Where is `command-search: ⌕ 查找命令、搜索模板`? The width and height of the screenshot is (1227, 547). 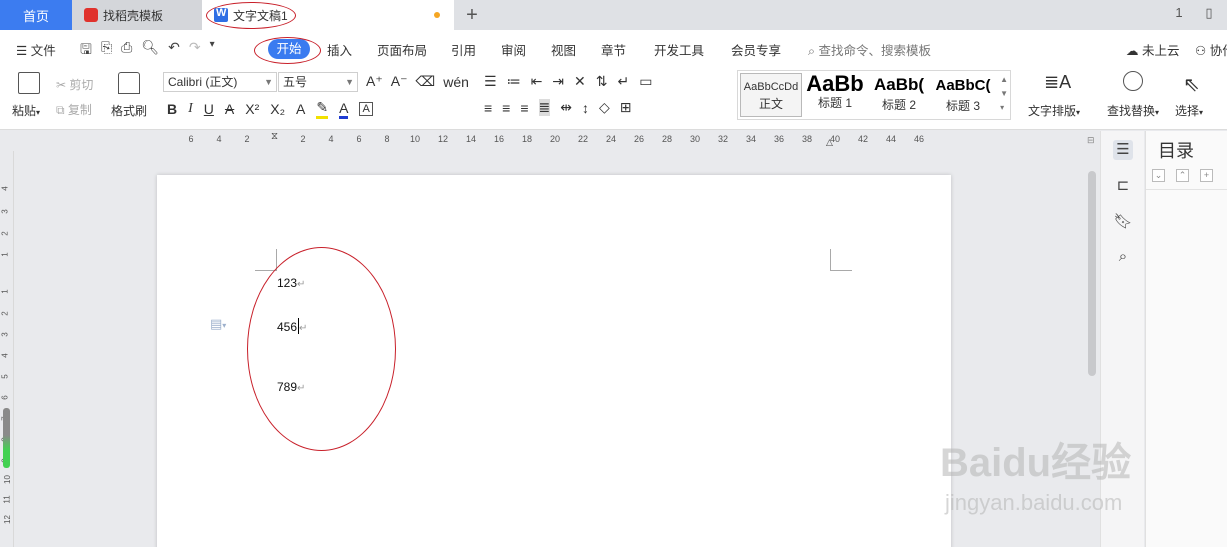
command-search: ⌕ 查找命令、搜索模板 is located at coordinates (869, 49).